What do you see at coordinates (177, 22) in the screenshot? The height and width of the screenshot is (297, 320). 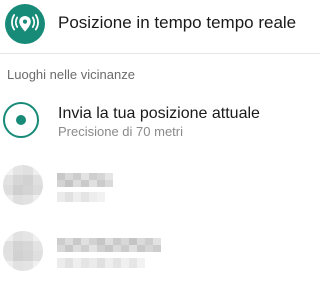 I see `live-location-label: Posizione in tempo tempo reale` at bounding box center [177, 22].